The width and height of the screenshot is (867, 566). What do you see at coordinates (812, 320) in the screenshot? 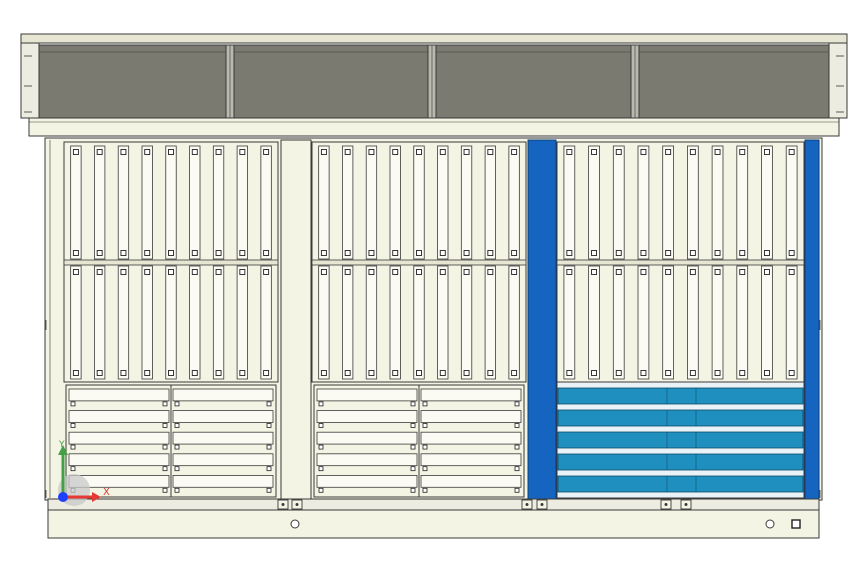
I see `highlighted-post-right` at bounding box center [812, 320].